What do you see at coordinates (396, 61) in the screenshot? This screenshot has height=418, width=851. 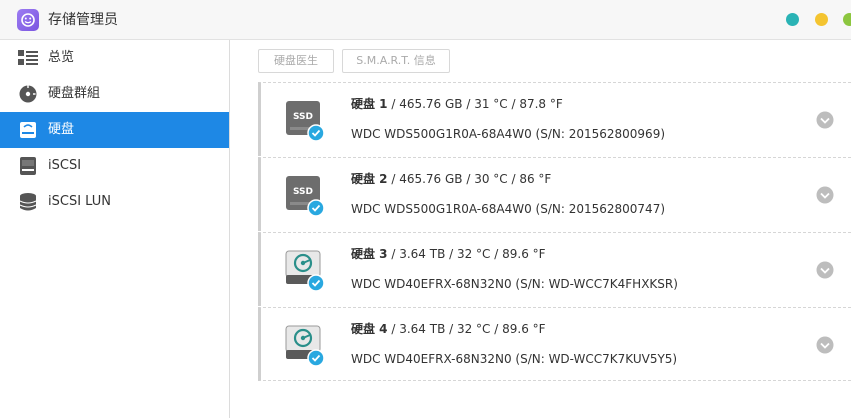 I see `smart-info-button: S.M.A.R.T. 信息` at bounding box center [396, 61].